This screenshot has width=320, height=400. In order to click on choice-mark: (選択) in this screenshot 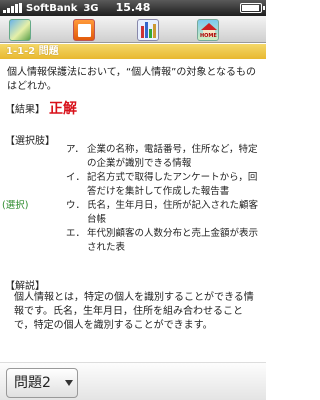, I will do `click(15, 205)`.